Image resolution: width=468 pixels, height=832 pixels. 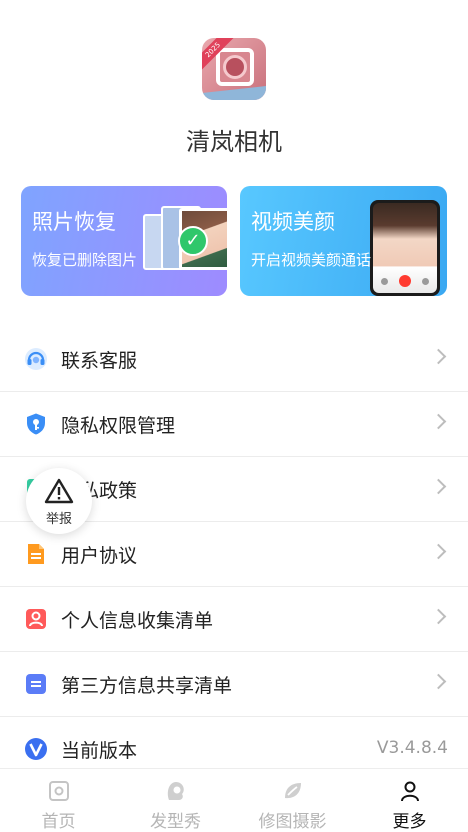 I want to click on report-label: 举报, so click(x=58, y=519).